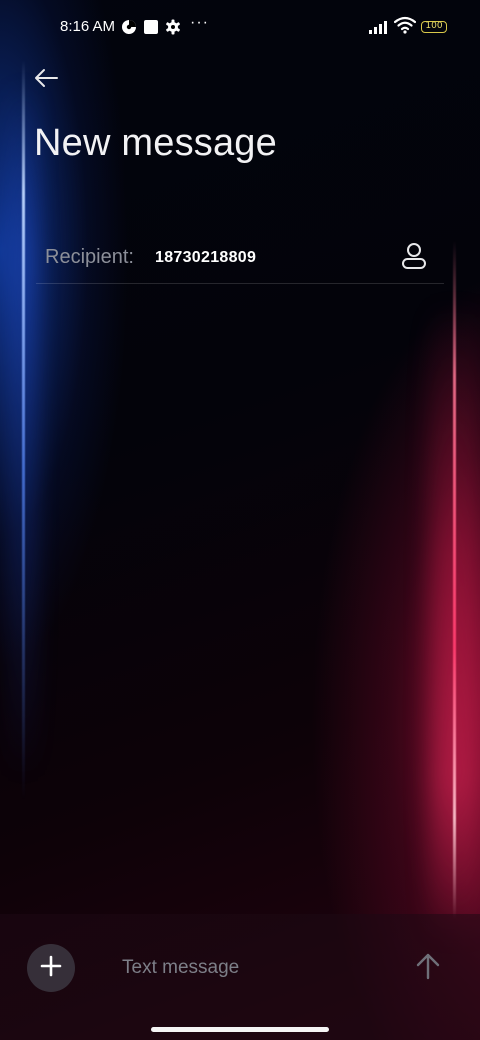 The image size is (480, 1040). What do you see at coordinates (434, 27) in the screenshot?
I see `battery-icon: 100` at bounding box center [434, 27].